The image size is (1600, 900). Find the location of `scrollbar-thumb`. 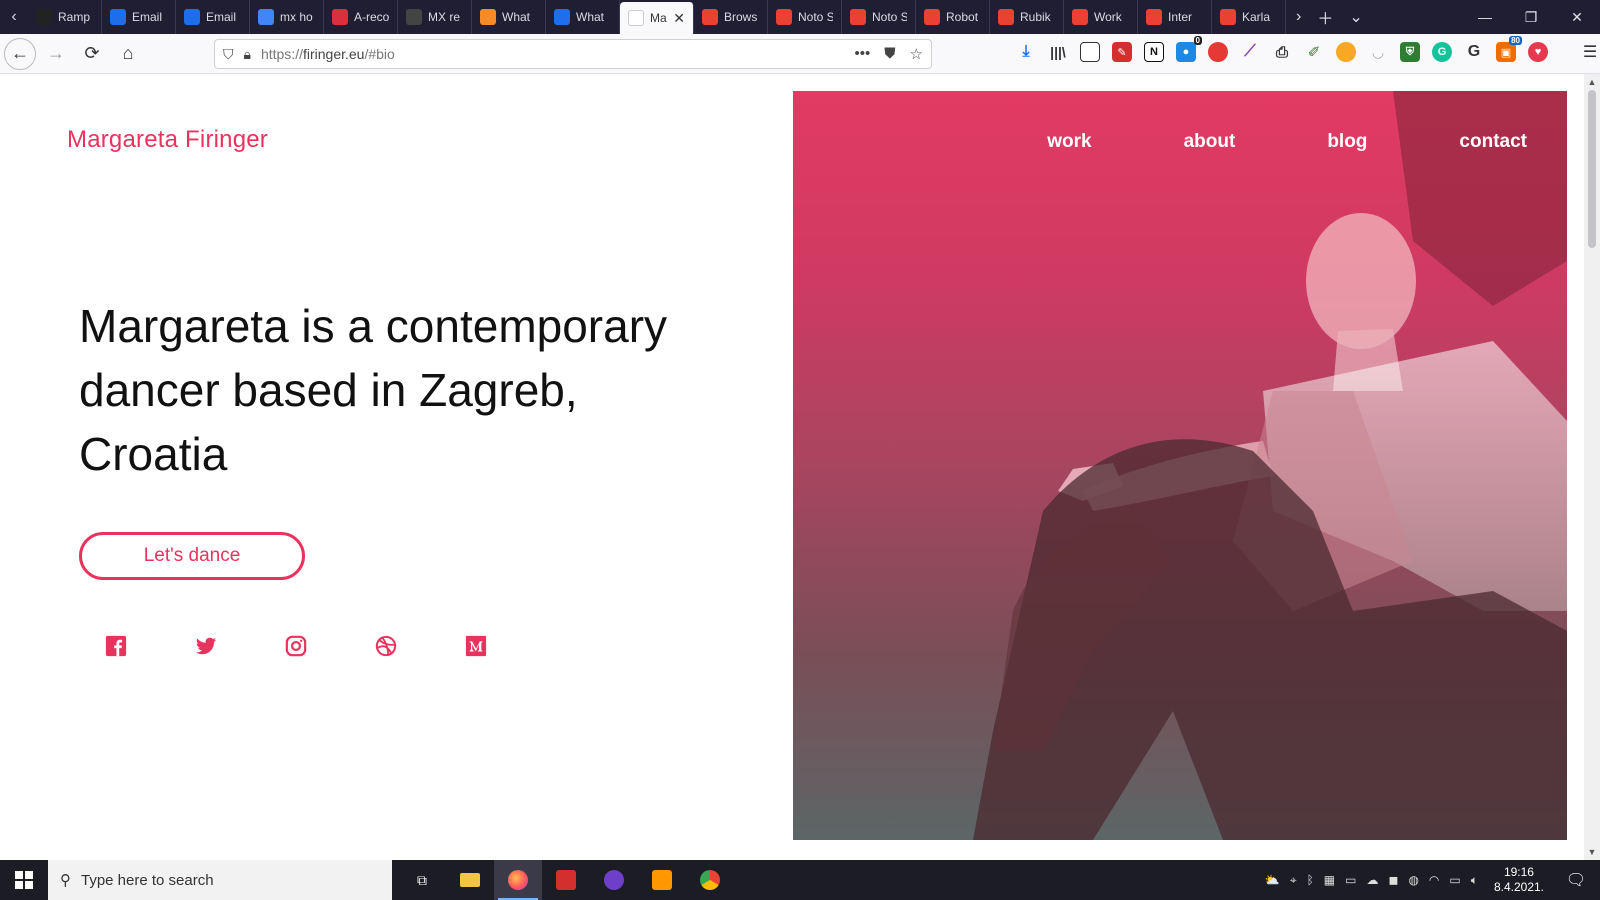

scrollbar-thumb is located at coordinates (1592, 169).